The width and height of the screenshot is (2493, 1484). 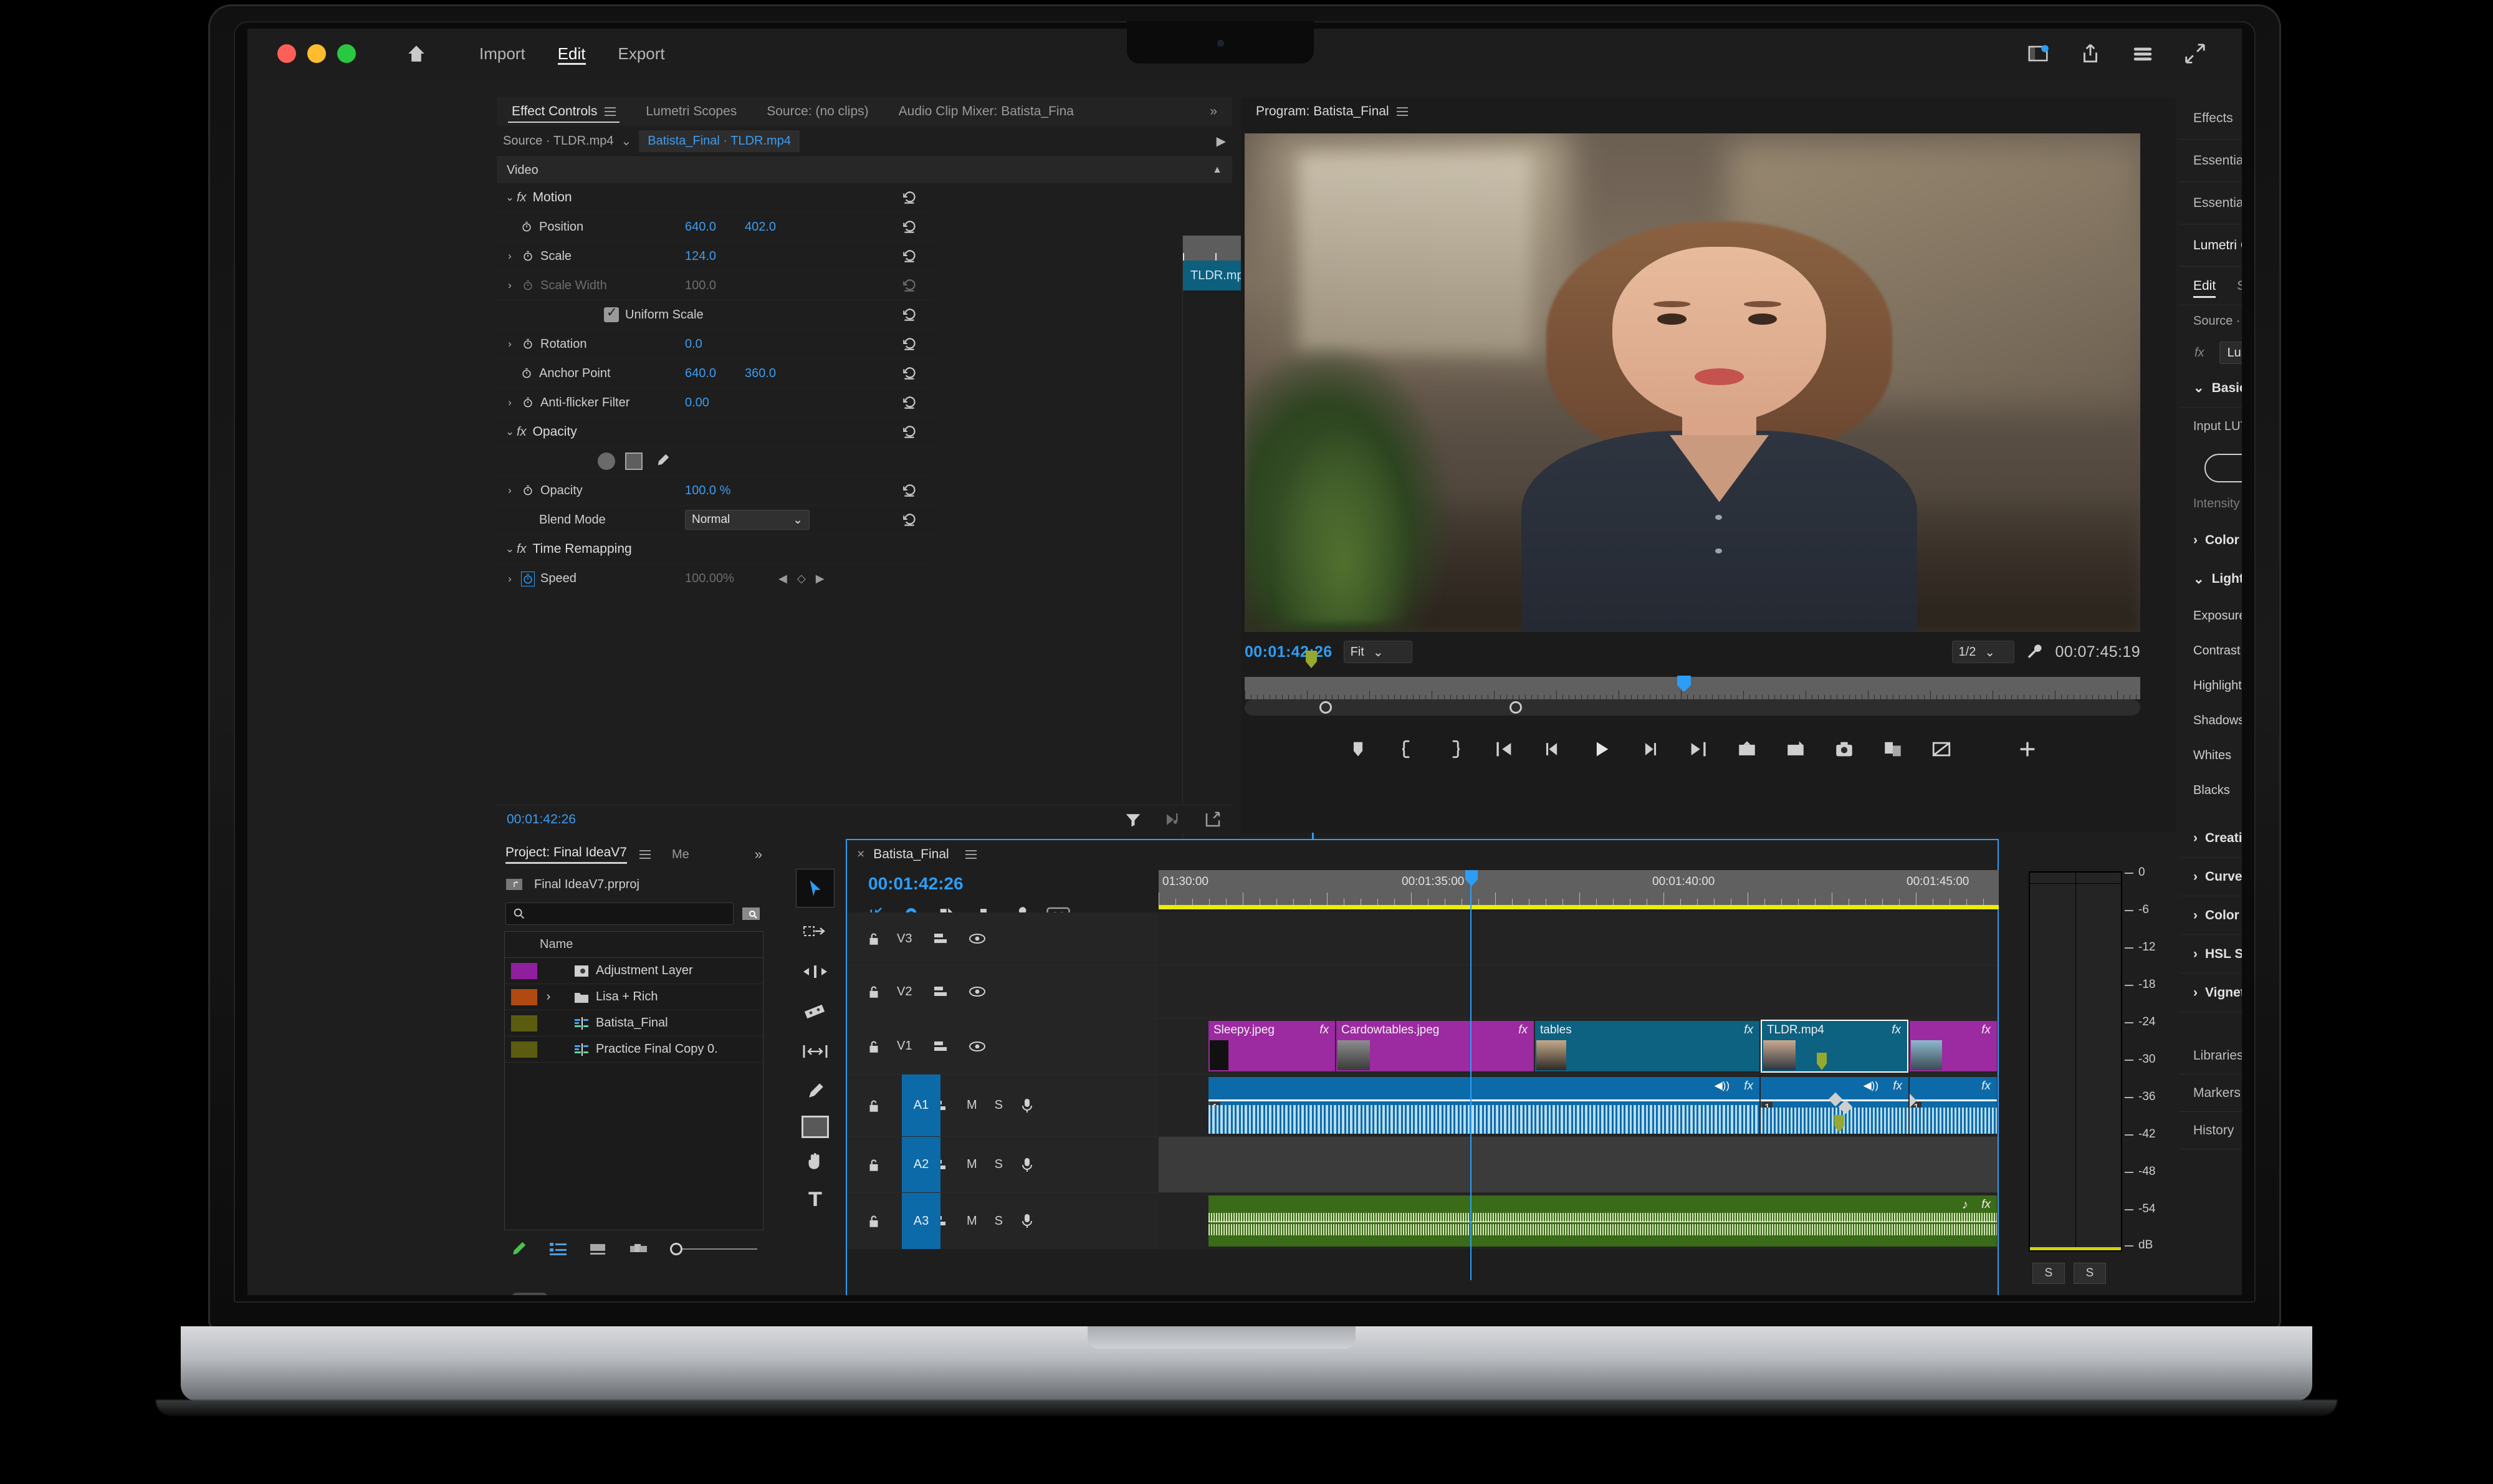 I want to click on panel-menu-icon, so click(x=971, y=854).